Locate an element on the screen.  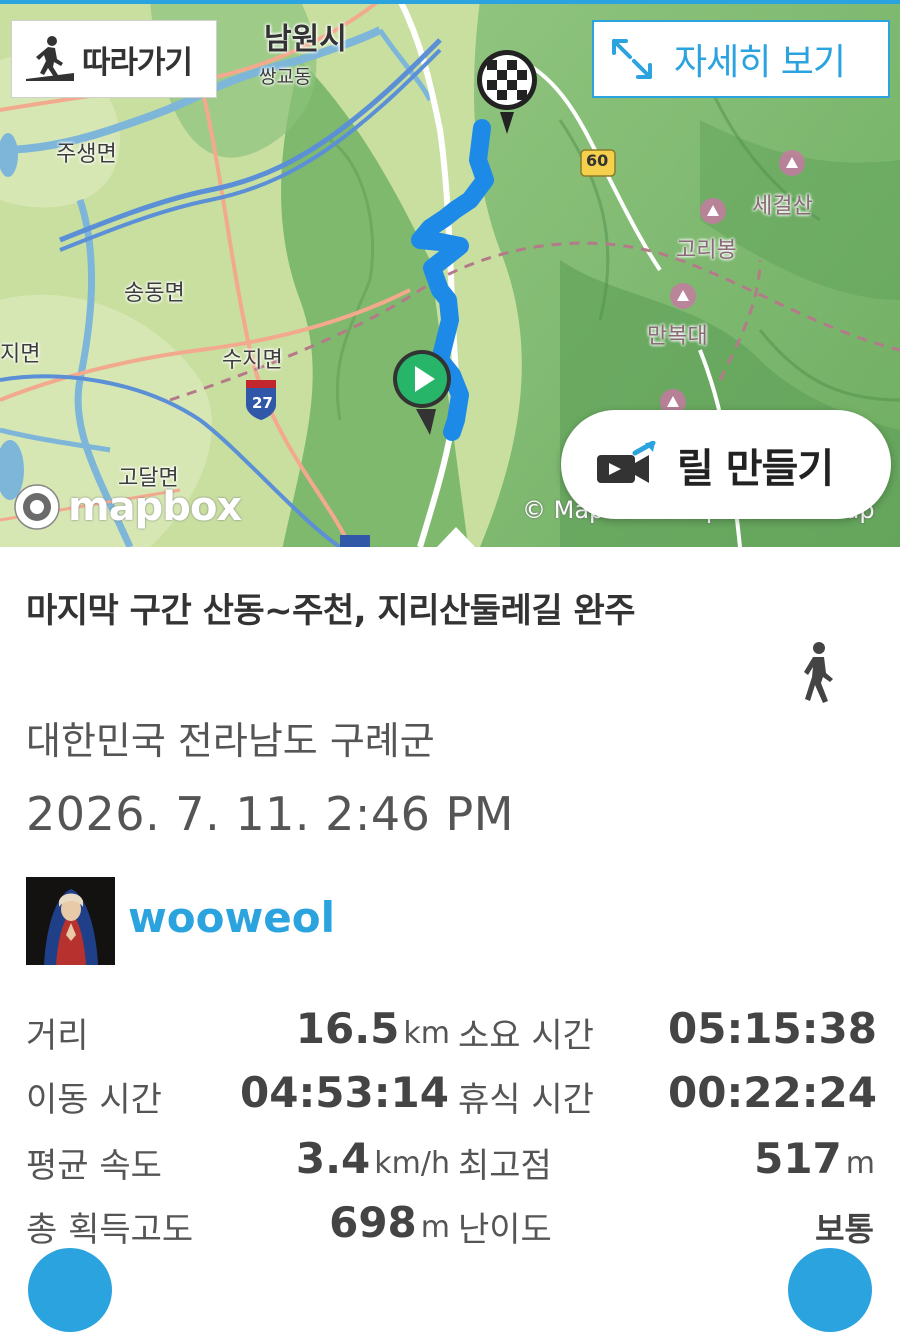
view-detail-label: 자세히 보기 is located at coordinates (760, 62).